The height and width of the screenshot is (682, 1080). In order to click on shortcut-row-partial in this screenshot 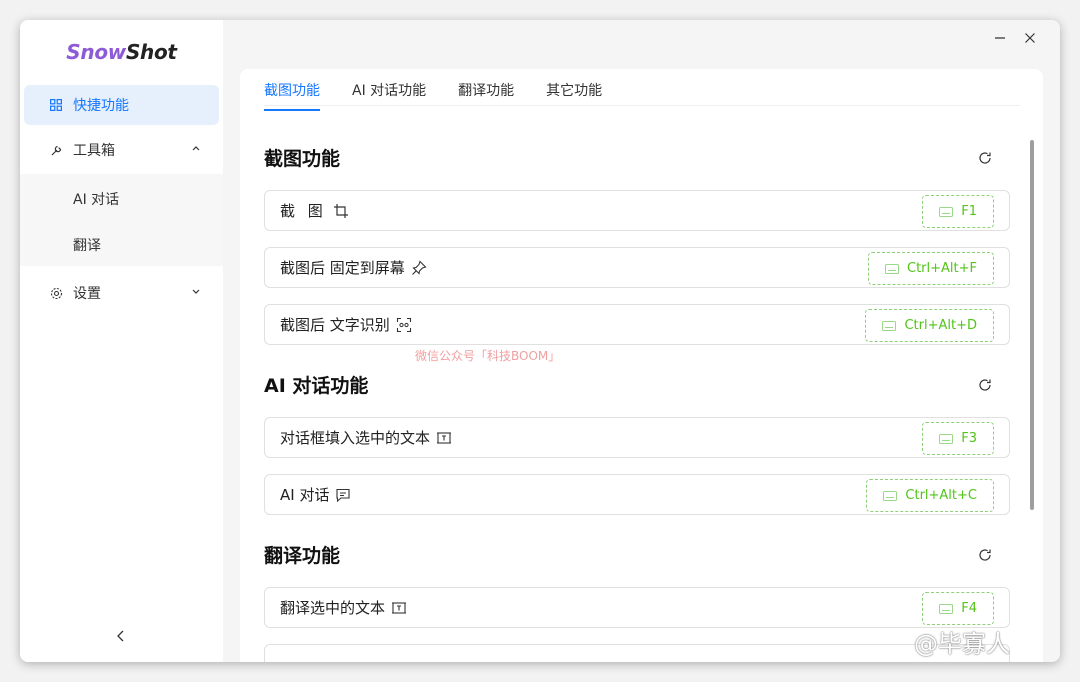, I will do `click(637, 653)`.